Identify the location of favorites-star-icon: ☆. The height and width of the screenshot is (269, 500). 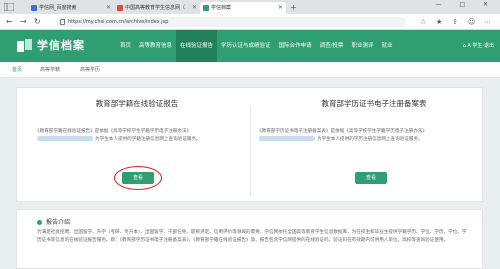
(423, 22).